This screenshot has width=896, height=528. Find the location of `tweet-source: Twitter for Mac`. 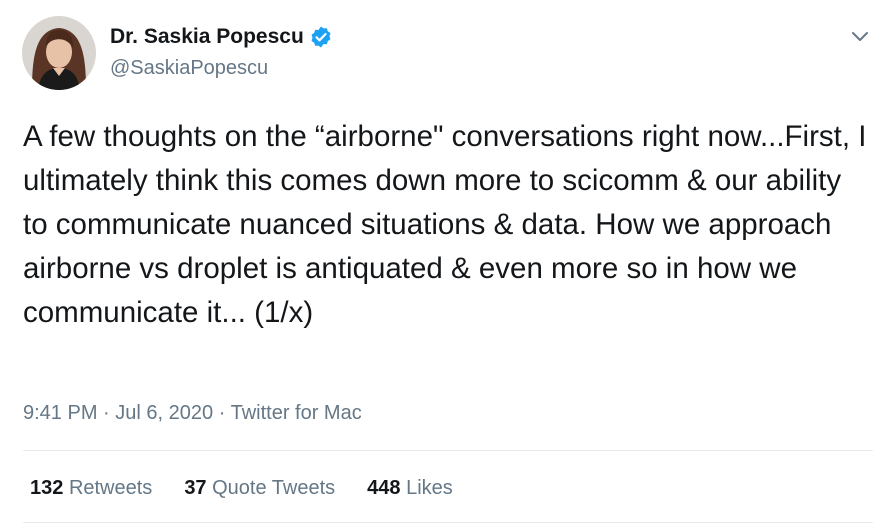

tweet-source: Twitter for Mac is located at coordinates (296, 413).